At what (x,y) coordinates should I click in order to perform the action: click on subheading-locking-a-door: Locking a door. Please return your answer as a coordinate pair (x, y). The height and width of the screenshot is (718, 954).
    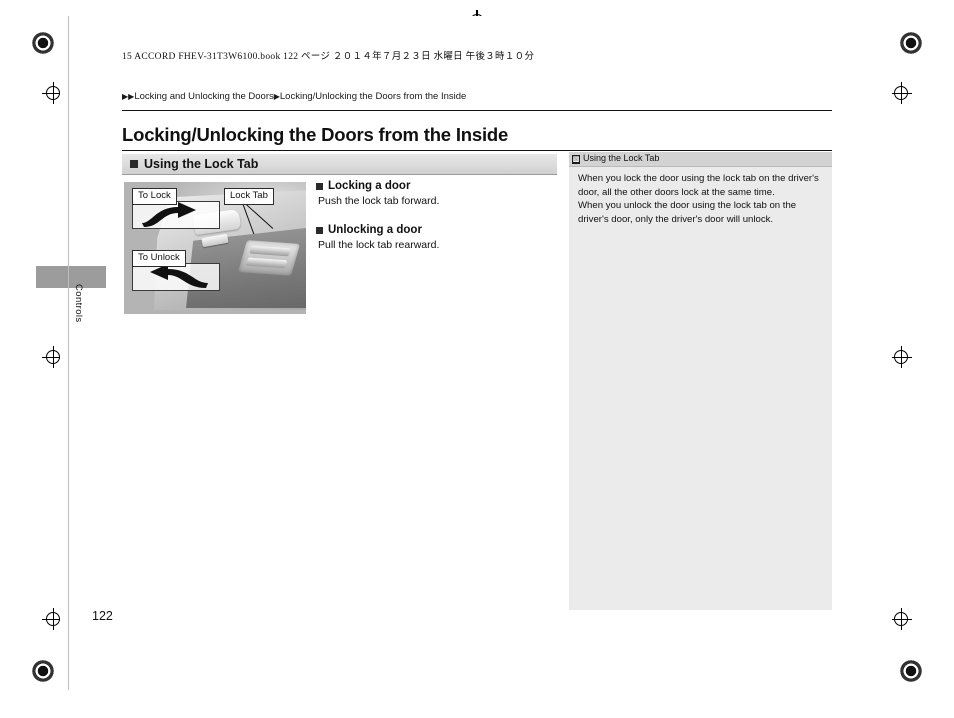
    Looking at the image, I should click on (434, 186).